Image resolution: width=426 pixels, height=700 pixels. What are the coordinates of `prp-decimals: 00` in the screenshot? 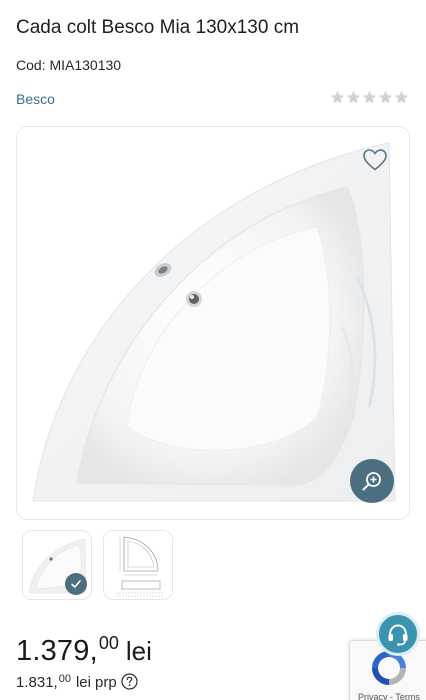 It's located at (64, 679).